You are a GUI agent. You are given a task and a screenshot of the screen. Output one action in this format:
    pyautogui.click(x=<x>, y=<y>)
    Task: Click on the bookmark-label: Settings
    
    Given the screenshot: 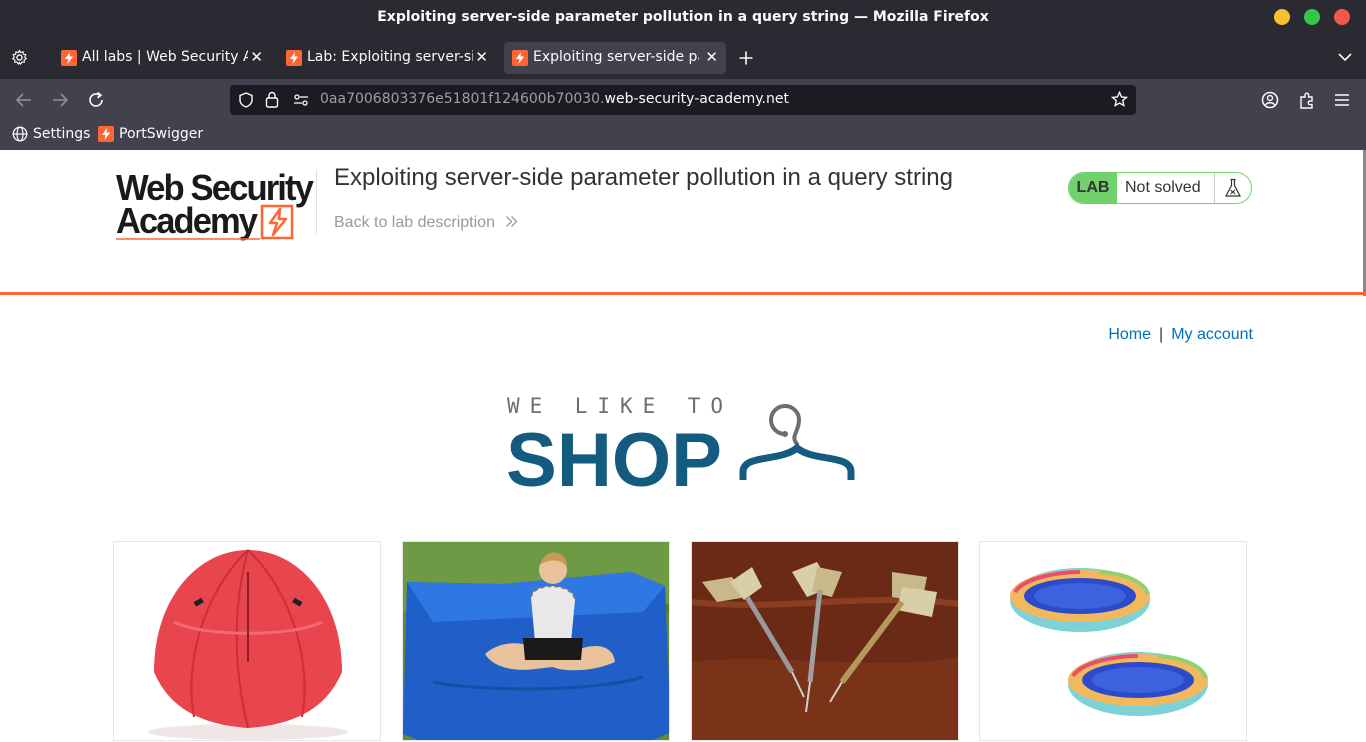 What is the action you would take?
    pyautogui.click(x=62, y=134)
    